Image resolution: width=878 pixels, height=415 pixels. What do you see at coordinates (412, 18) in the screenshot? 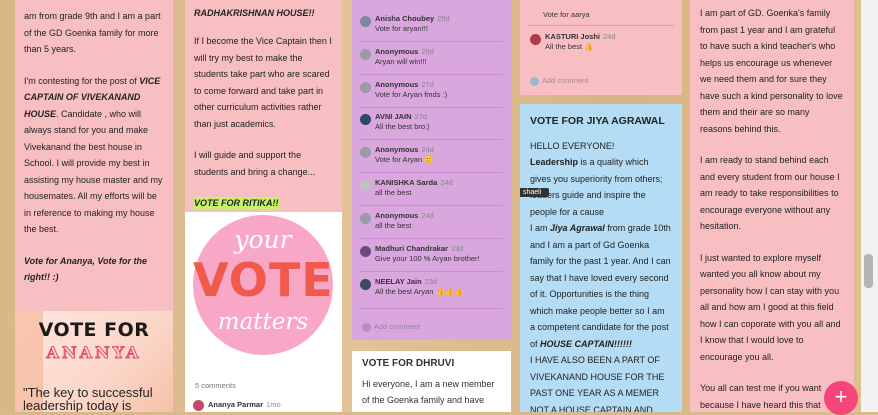
I see `commenter-name: Anisha Choubey 29d` at bounding box center [412, 18].